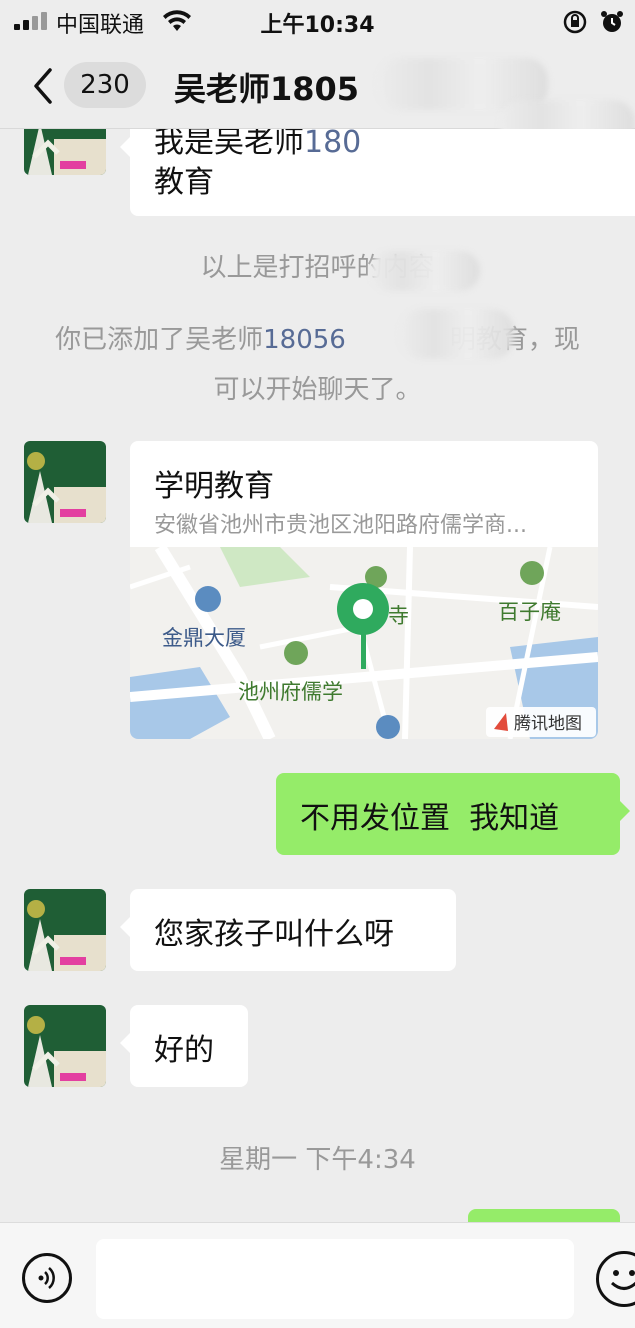 The image size is (635, 1328). What do you see at coordinates (317, 268) in the screenshot?
I see `system-greeting-note: 以上是打招呼的内容` at bounding box center [317, 268].